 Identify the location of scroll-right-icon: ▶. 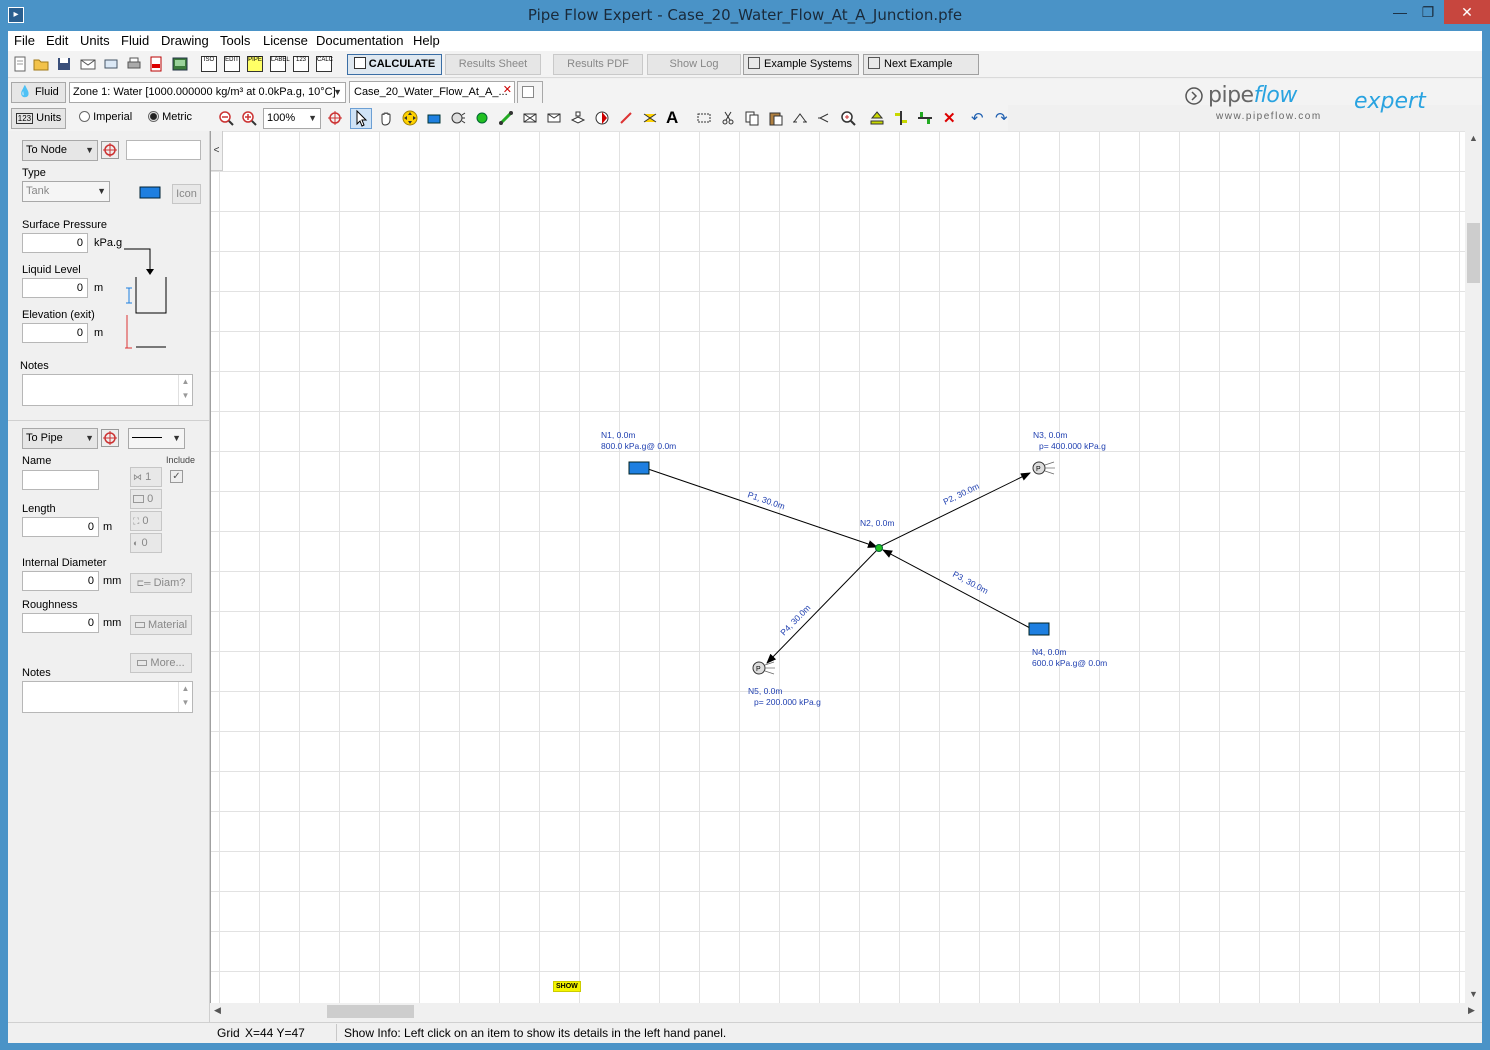
(1471, 1010).